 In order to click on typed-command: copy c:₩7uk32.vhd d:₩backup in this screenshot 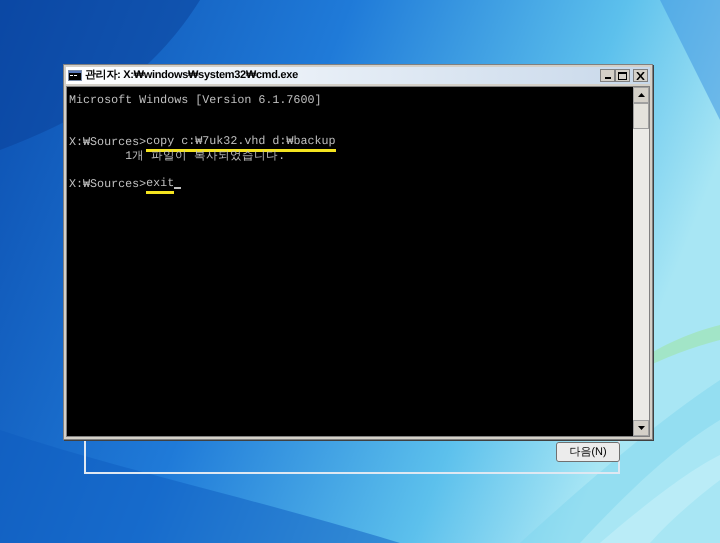, I will do `click(241, 143)`.